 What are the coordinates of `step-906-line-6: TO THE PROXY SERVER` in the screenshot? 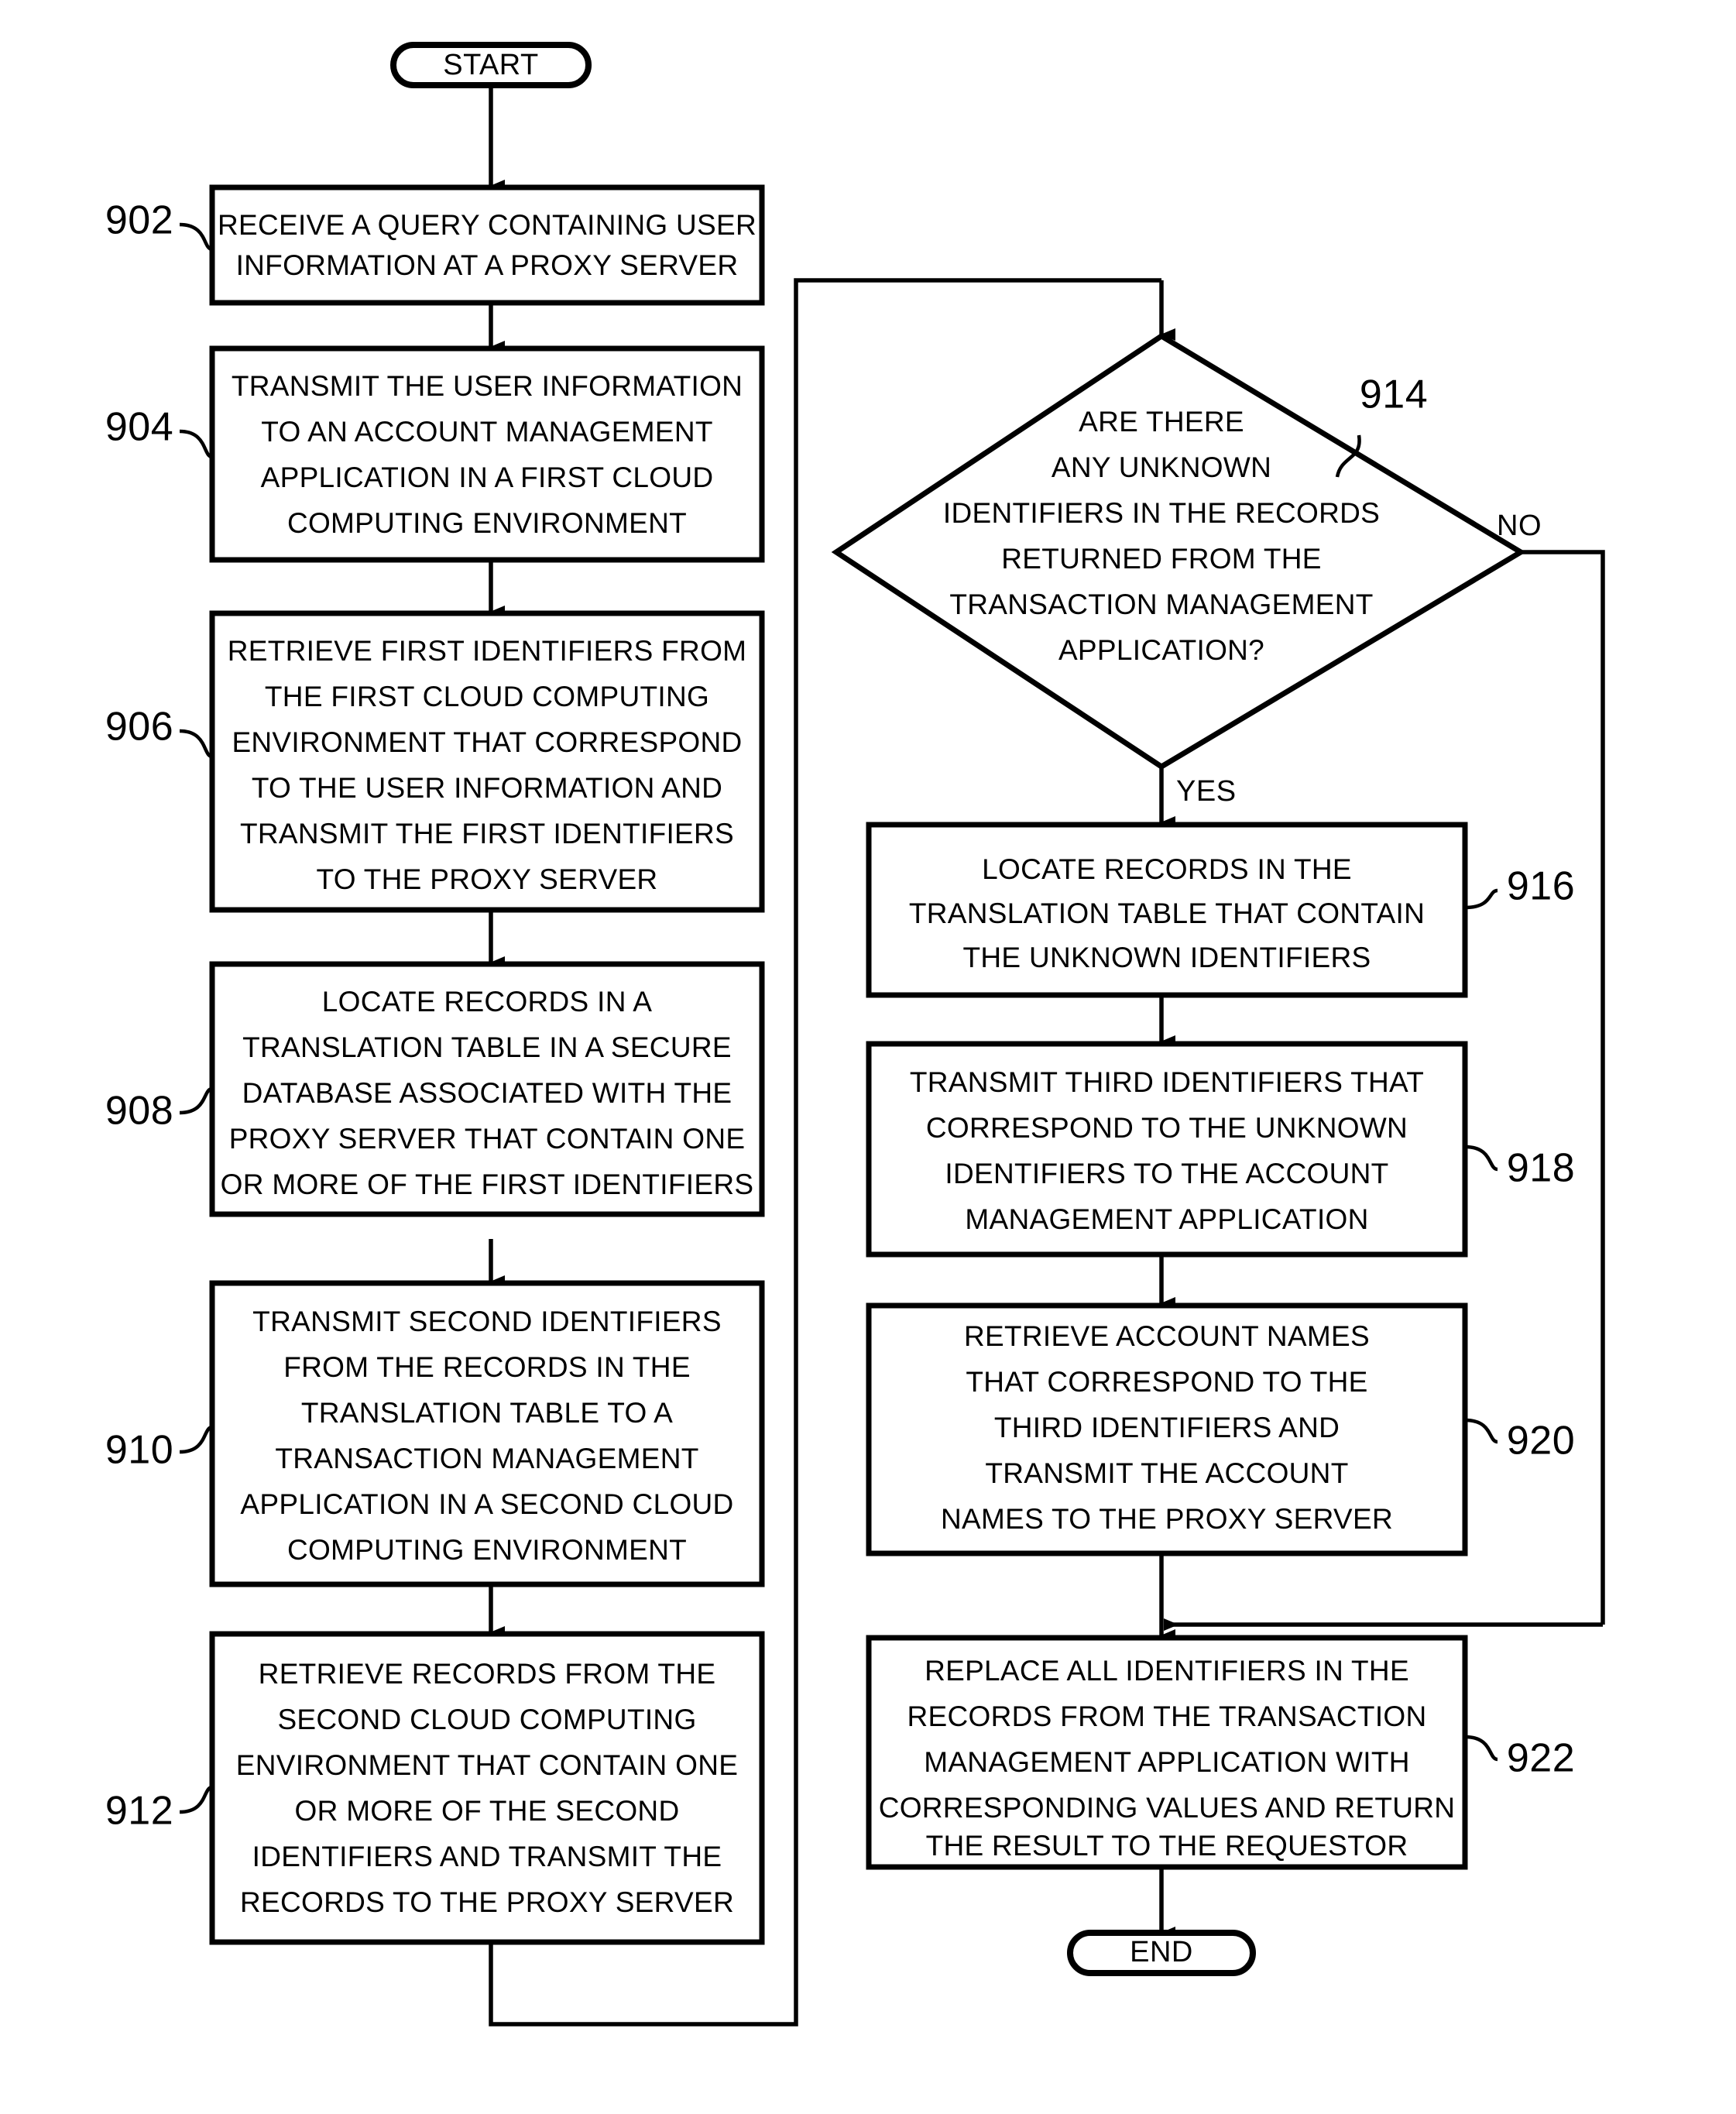 It's located at (487, 879).